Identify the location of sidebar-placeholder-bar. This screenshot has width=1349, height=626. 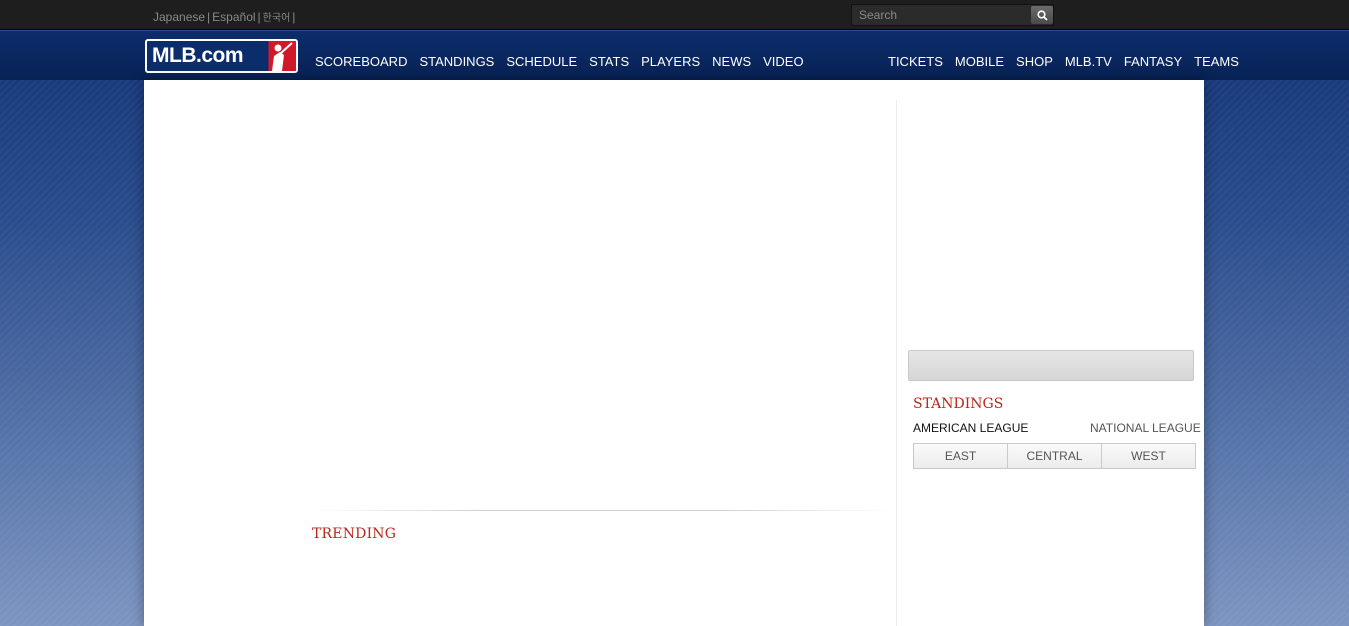
(1051, 365).